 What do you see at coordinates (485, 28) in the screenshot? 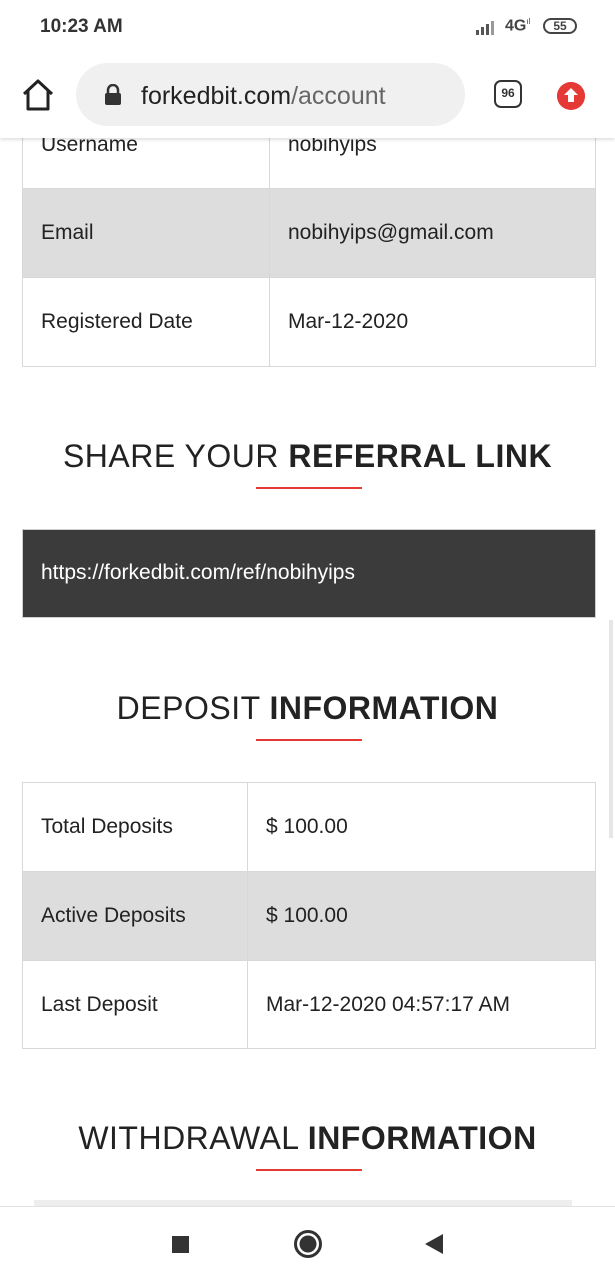
I see `signal-icon` at bounding box center [485, 28].